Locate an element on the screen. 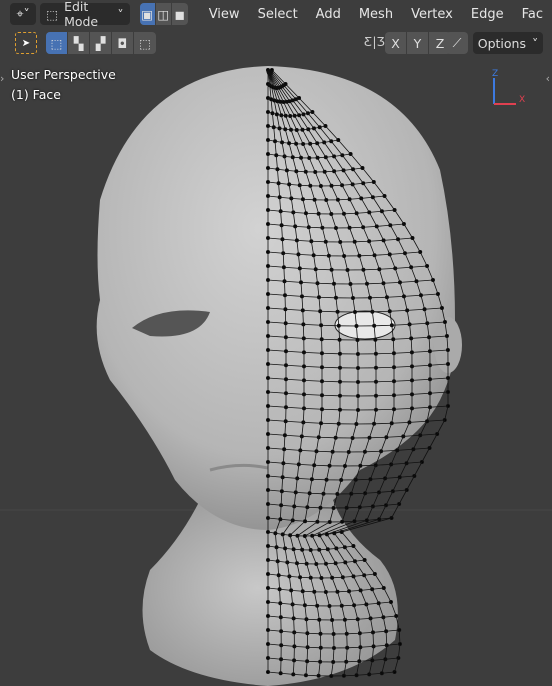 The width and height of the screenshot is (552, 686). topology-mirror-button: ⟋ is located at coordinates (457, 43).